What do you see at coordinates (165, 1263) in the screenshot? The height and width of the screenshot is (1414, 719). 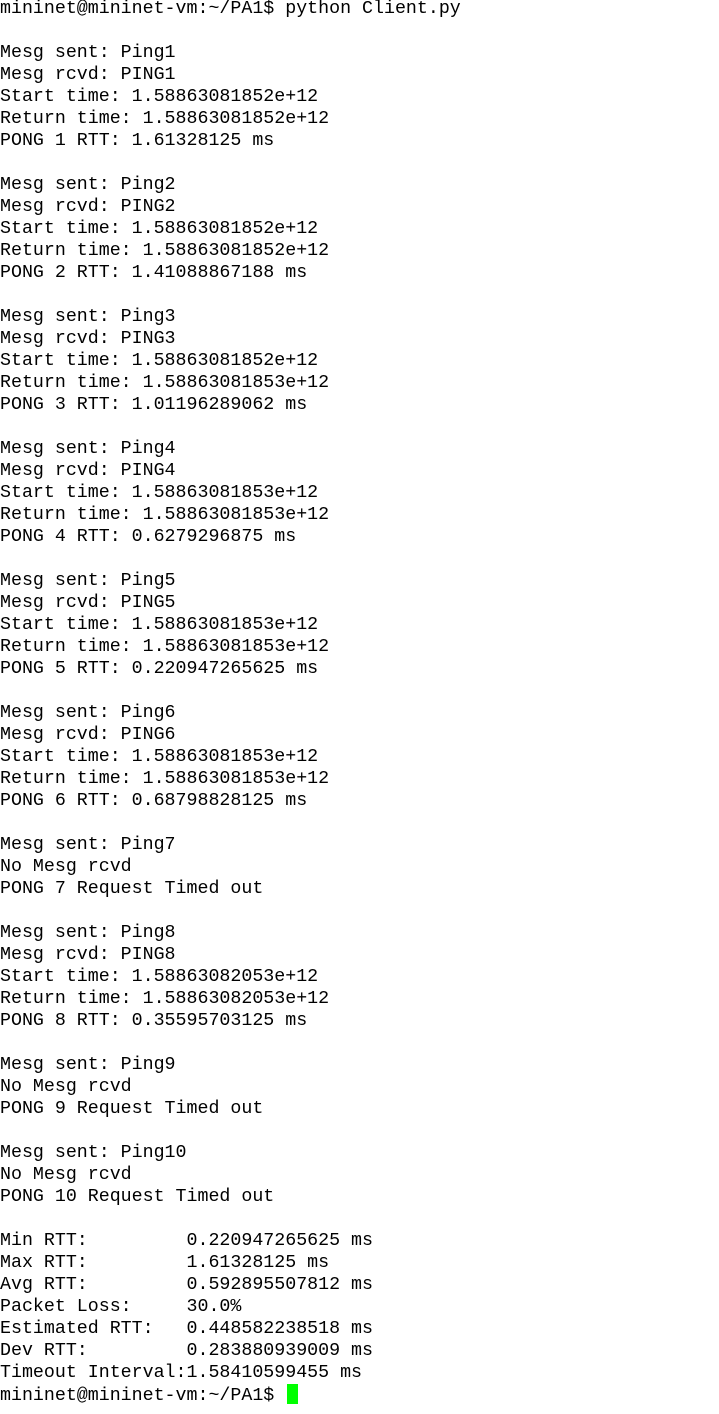 I see `terminal-line: Max RTT: 1.61328125 ms` at bounding box center [165, 1263].